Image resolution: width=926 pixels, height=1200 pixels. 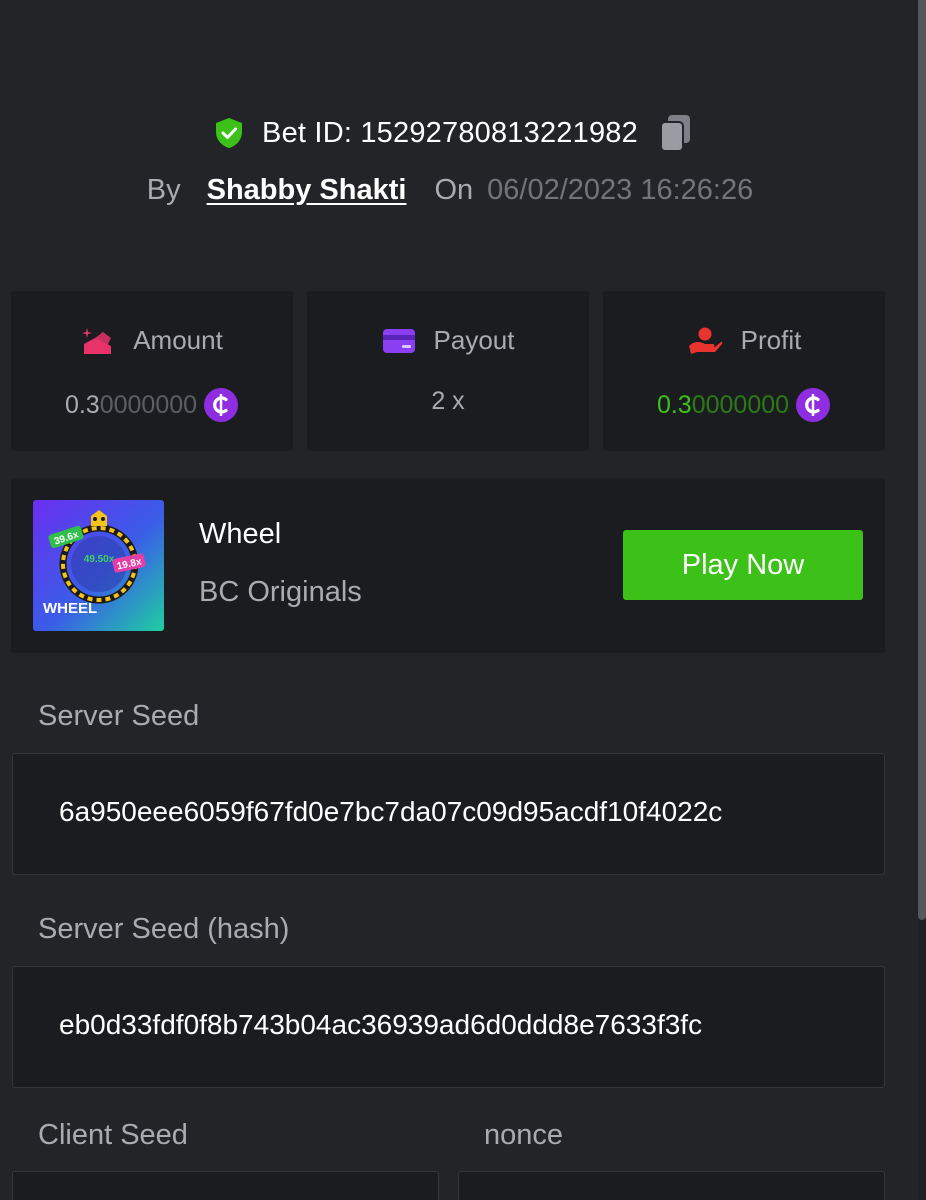 What do you see at coordinates (448, 401) in the screenshot?
I see `payout-value: 2 x` at bounding box center [448, 401].